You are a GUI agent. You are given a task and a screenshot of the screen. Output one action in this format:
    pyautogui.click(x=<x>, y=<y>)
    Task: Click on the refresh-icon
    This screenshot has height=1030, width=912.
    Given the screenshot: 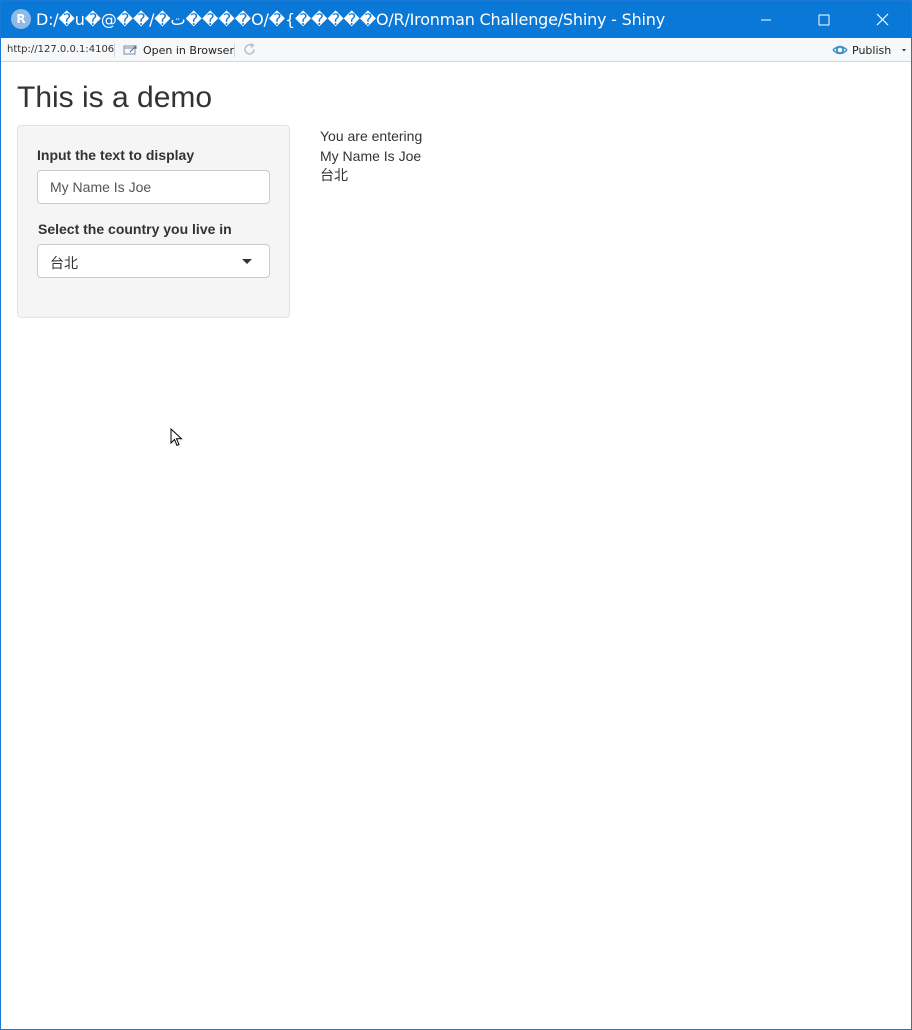 What is the action you would take?
    pyautogui.click(x=249, y=48)
    